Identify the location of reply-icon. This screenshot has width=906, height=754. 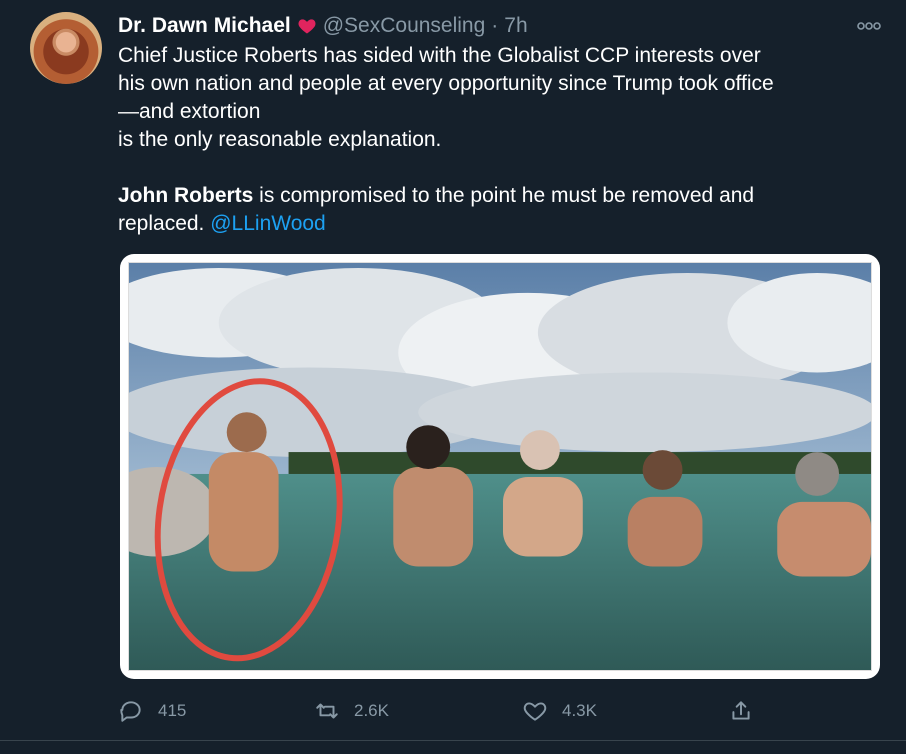
(130, 711).